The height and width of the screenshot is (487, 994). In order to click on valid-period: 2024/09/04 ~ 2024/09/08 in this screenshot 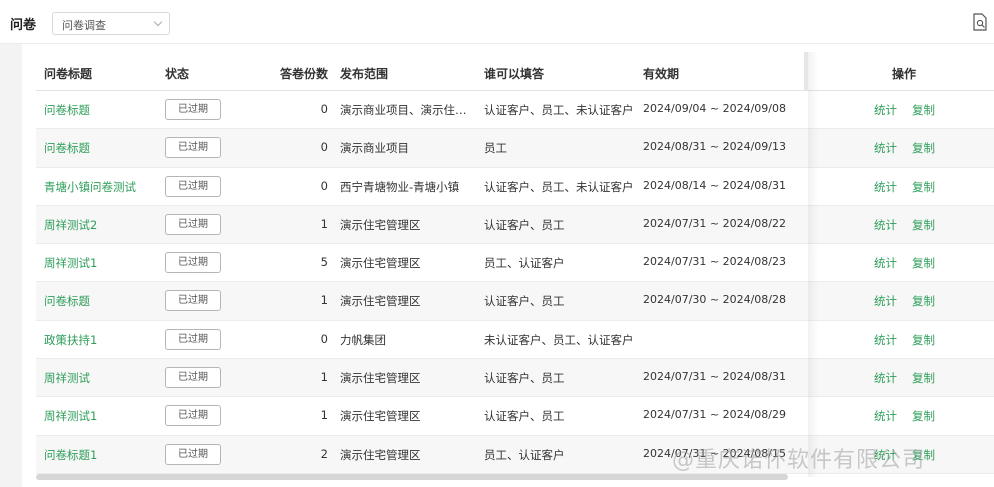, I will do `click(715, 108)`.